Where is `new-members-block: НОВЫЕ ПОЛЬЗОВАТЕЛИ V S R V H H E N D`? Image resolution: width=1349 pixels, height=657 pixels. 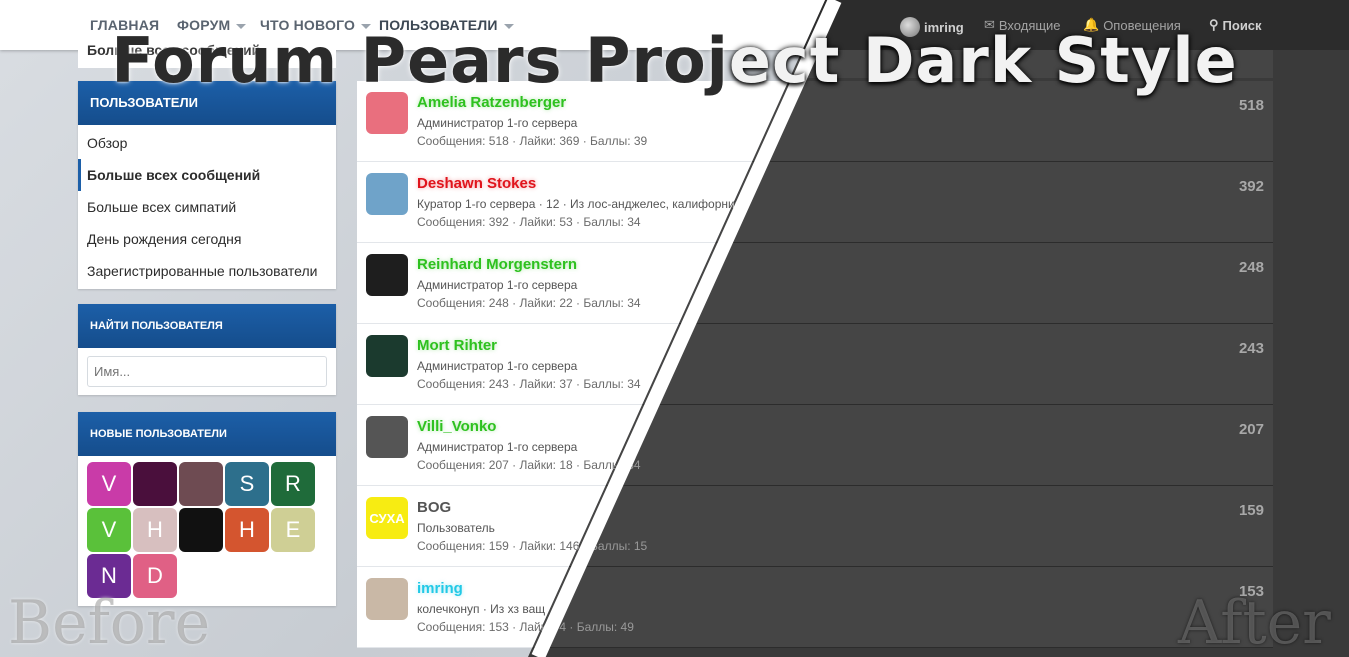
new-members-block: НОВЫЕ ПОЛЬЗОВАТЕЛИ V S R V H H E N D is located at coordinates (207, 509).